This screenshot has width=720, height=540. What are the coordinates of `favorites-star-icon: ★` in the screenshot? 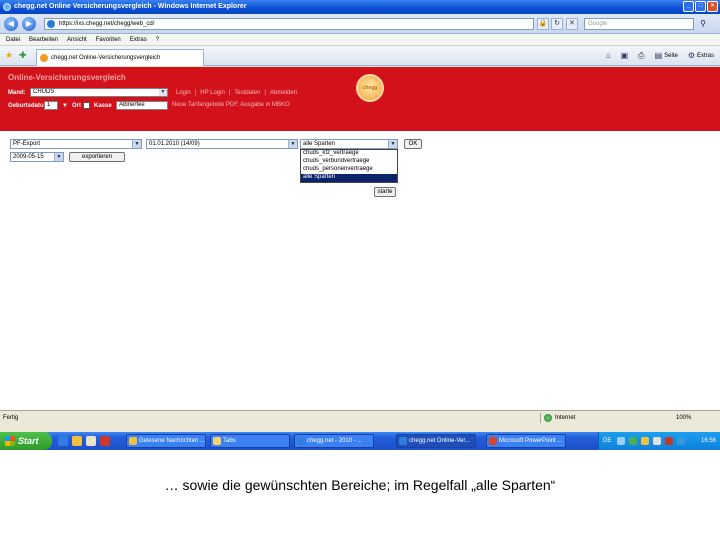 It's located at (9, 55).